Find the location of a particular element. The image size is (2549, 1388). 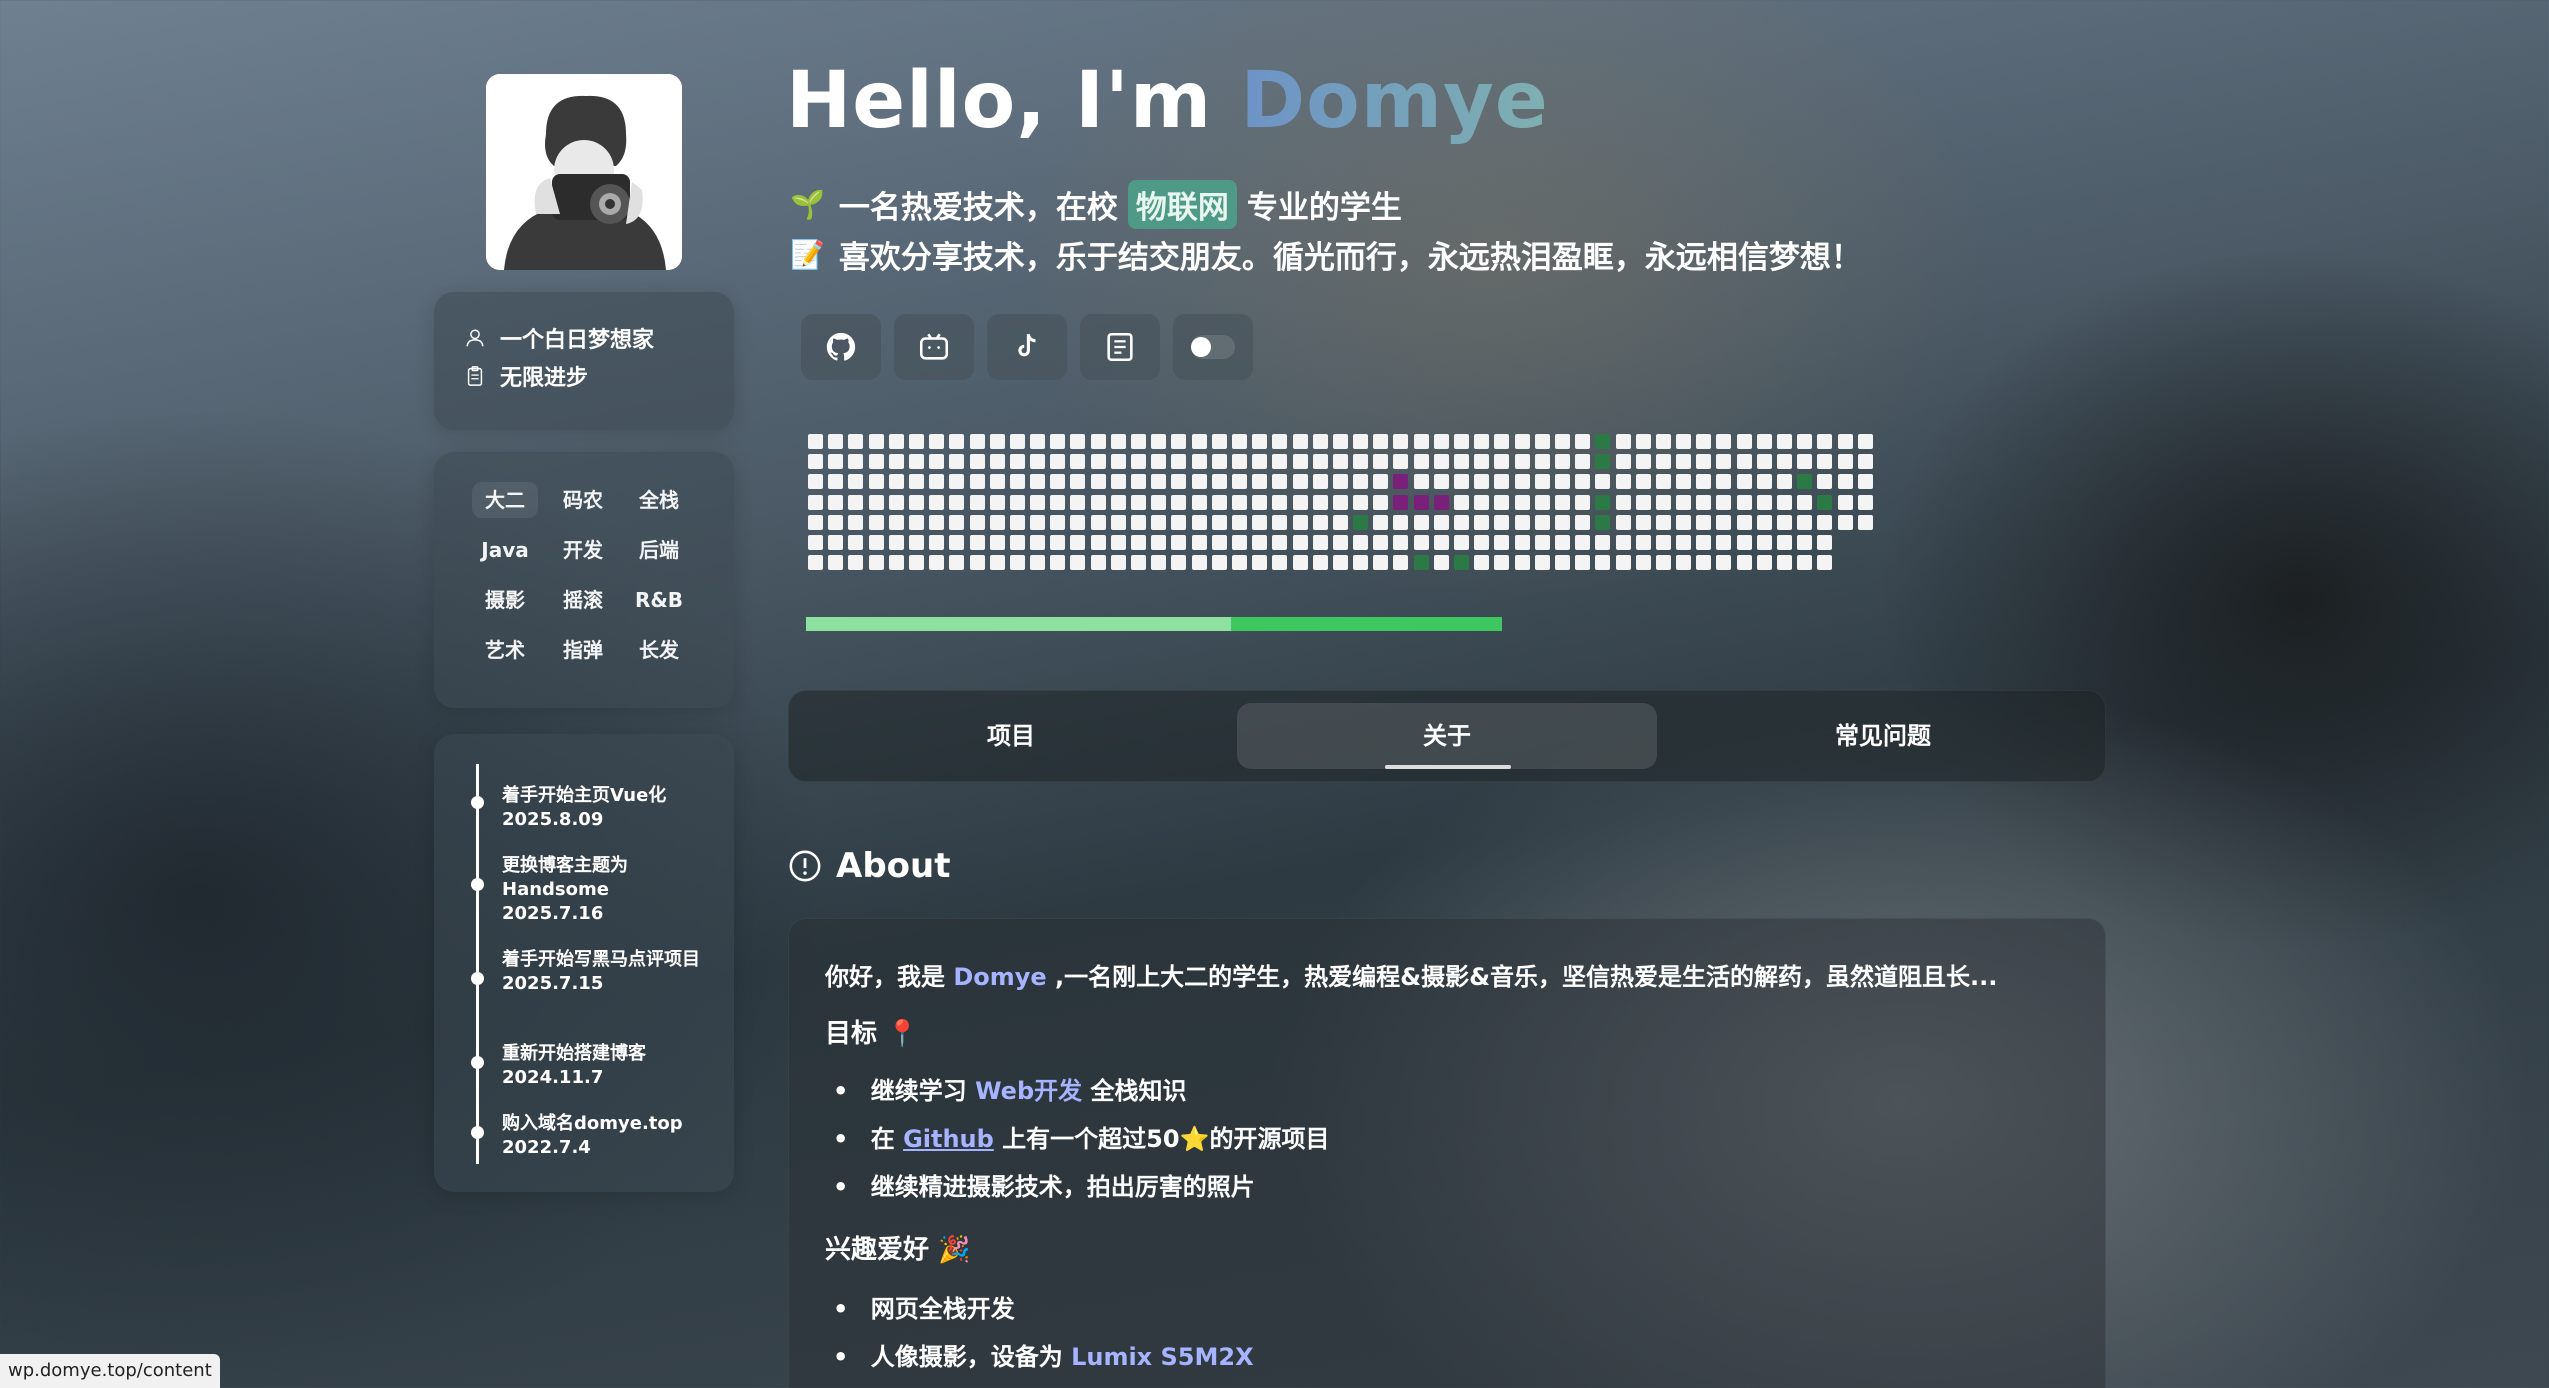

tiktok-button is located at coordinates (1027, 347).